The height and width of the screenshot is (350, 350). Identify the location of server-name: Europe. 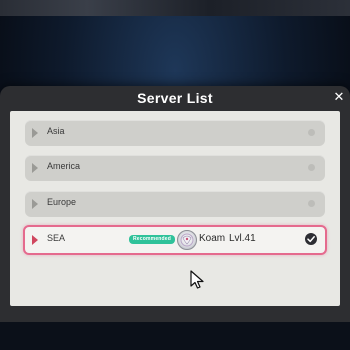
(62, 202).